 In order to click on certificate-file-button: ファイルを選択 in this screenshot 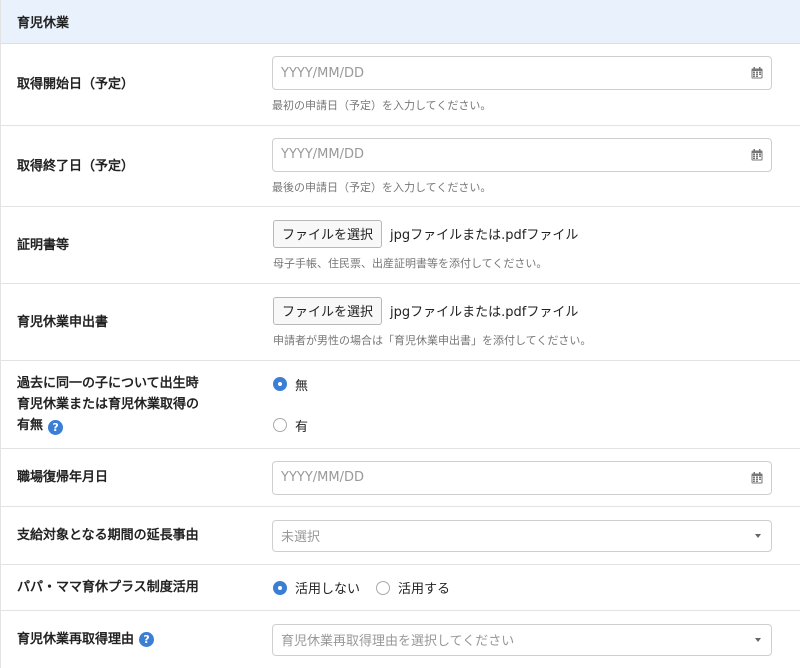, I will do `click(328, 233)`.